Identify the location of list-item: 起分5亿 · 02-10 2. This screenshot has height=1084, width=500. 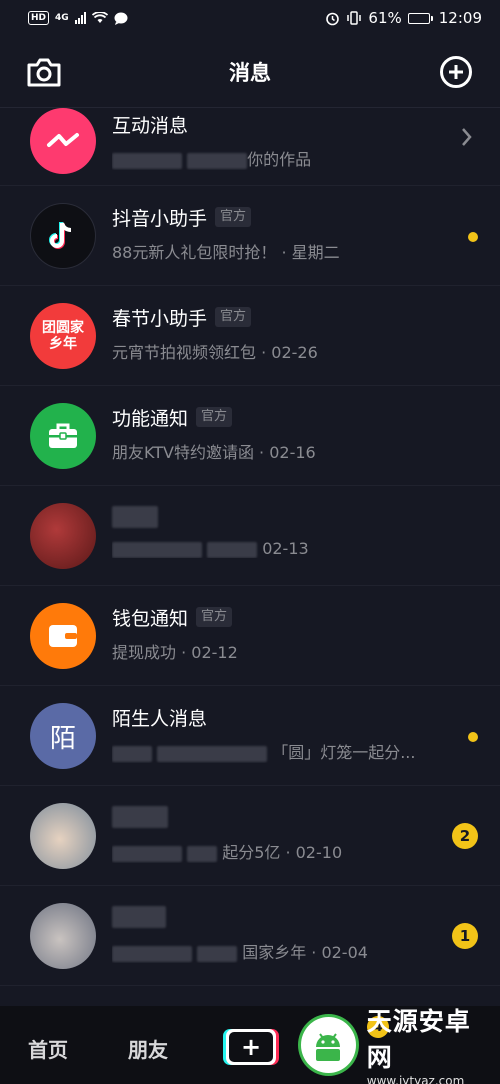
(250, 836).